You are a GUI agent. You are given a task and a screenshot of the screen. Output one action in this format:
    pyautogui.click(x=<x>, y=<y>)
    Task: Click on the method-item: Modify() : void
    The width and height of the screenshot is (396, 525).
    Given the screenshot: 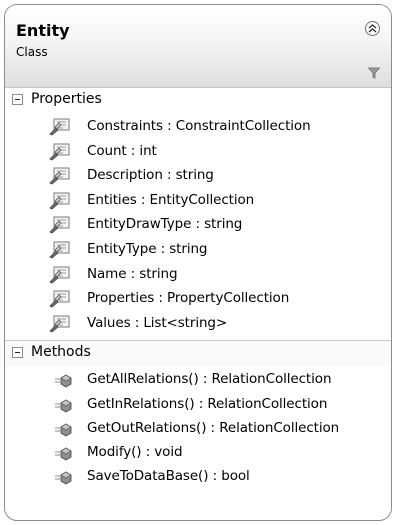 What is the action you would take?
    pyautogui.click(x=198, y=453)
    